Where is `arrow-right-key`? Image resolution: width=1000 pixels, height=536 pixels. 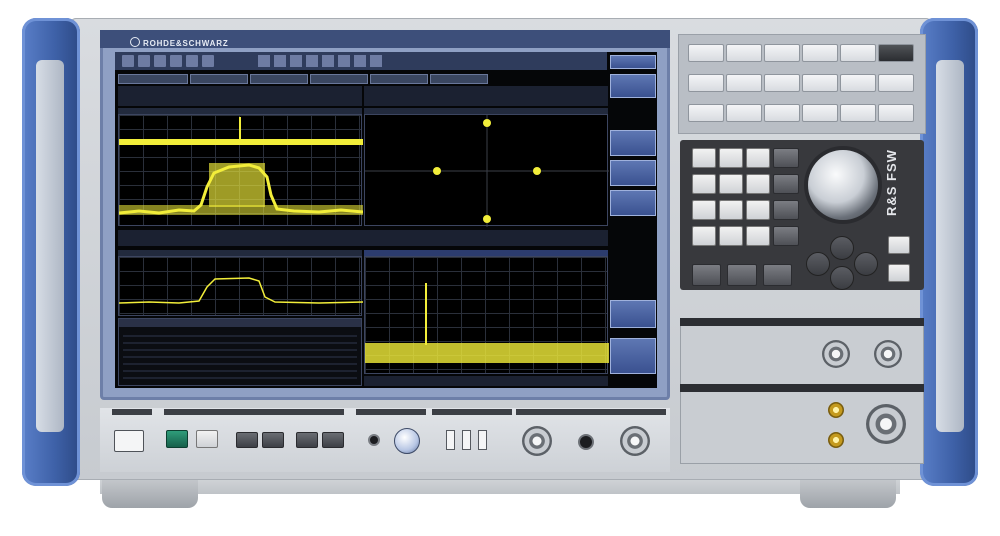 arrow-right-key is located at coordinates (866, 264).